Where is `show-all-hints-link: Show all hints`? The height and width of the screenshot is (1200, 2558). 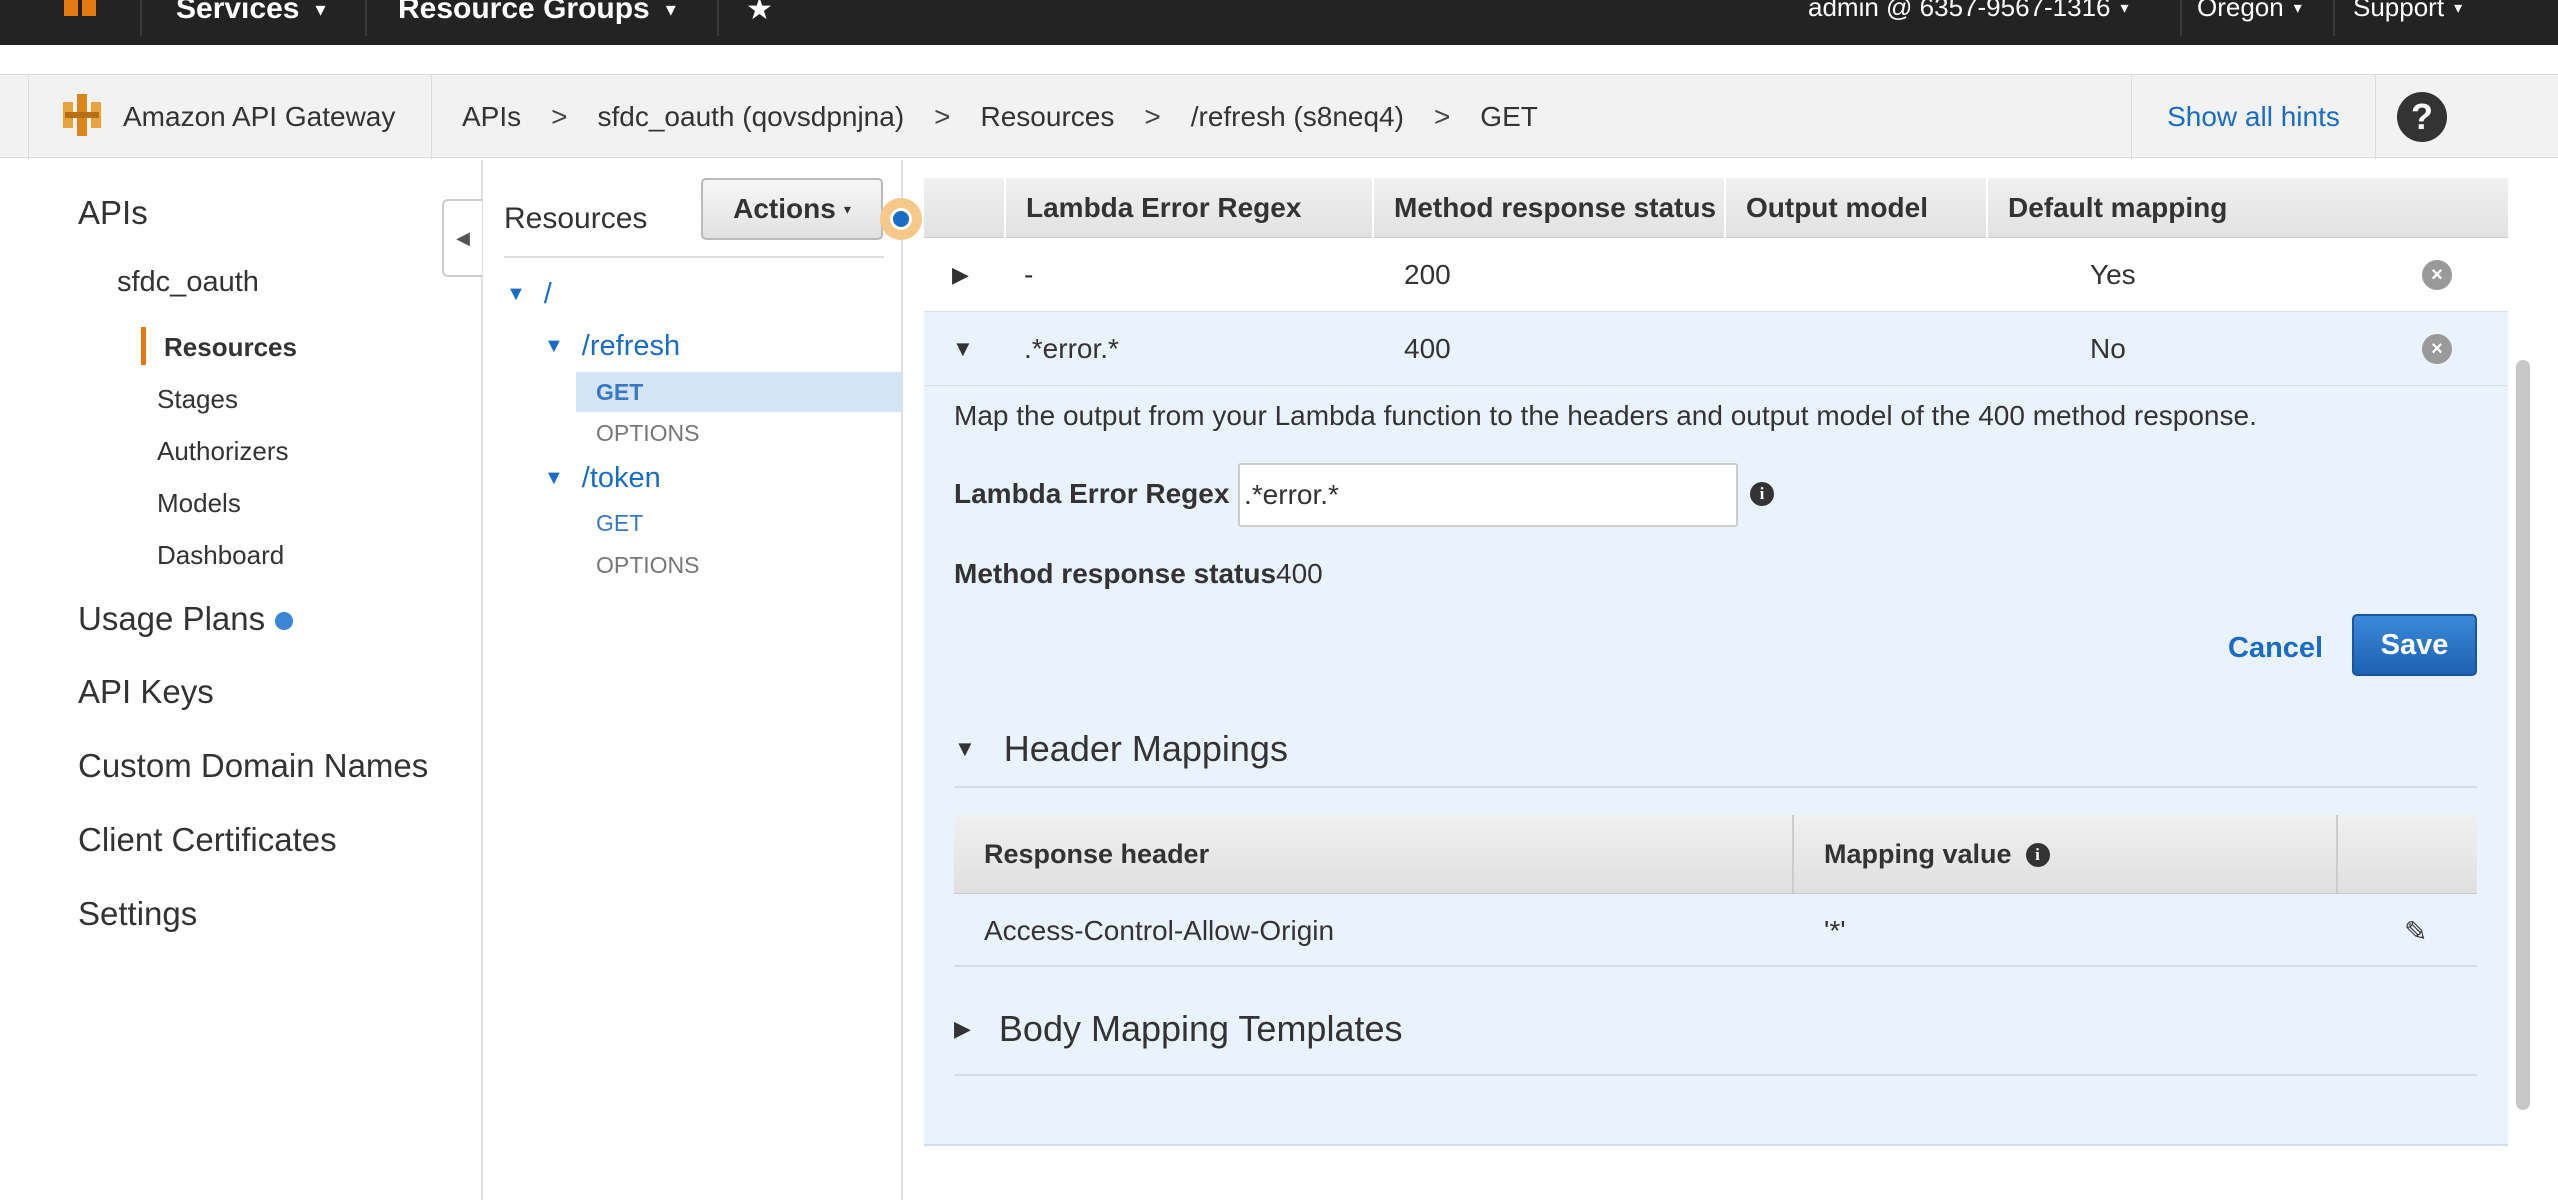
show-all-hints-link: Show all hints is located at coordinates (2253, 117).